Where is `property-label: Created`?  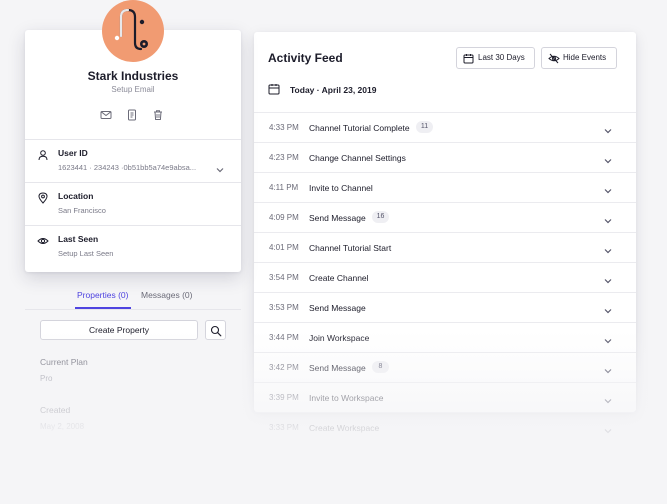
property-label: Created is located at coordinates (55, 410).